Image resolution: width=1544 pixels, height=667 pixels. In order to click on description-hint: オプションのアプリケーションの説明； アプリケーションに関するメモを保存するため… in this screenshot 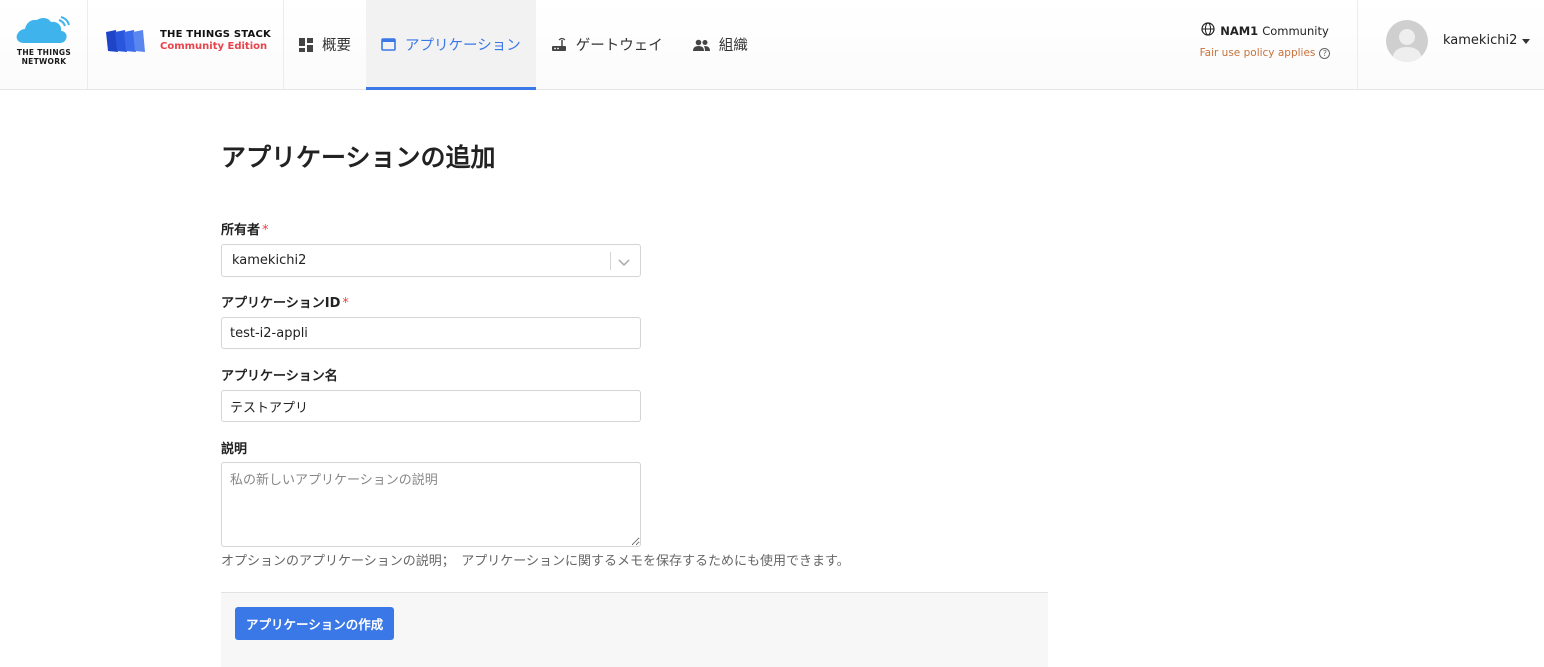, I will do `click(535, 561)`.